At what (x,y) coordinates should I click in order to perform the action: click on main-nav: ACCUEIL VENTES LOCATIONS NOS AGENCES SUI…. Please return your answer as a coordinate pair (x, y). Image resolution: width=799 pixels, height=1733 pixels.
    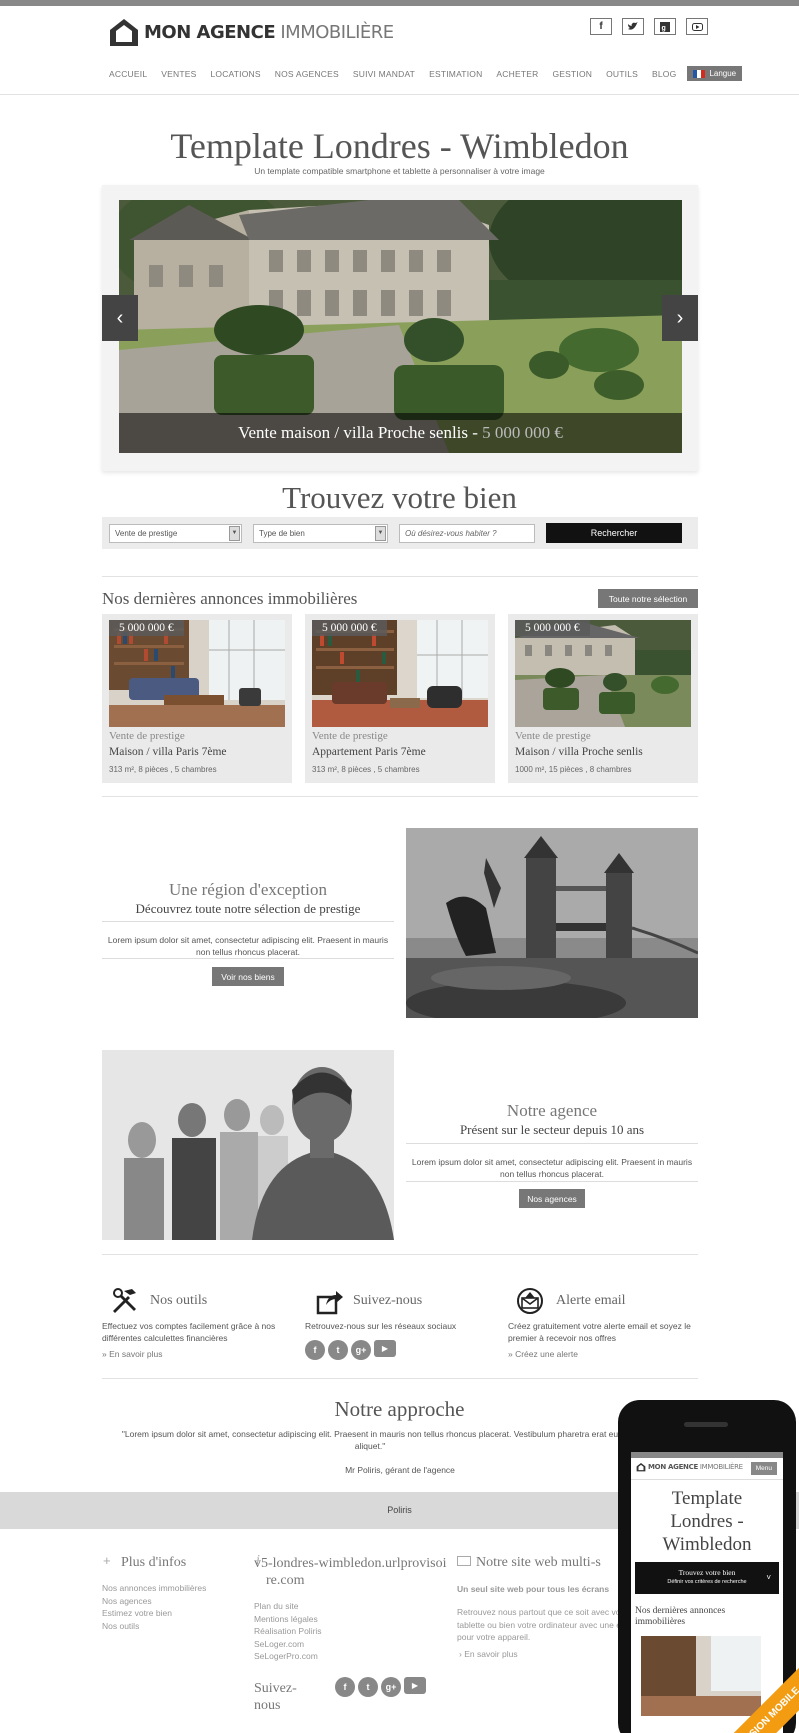
    Looking at the image, I should click on (422, 73).